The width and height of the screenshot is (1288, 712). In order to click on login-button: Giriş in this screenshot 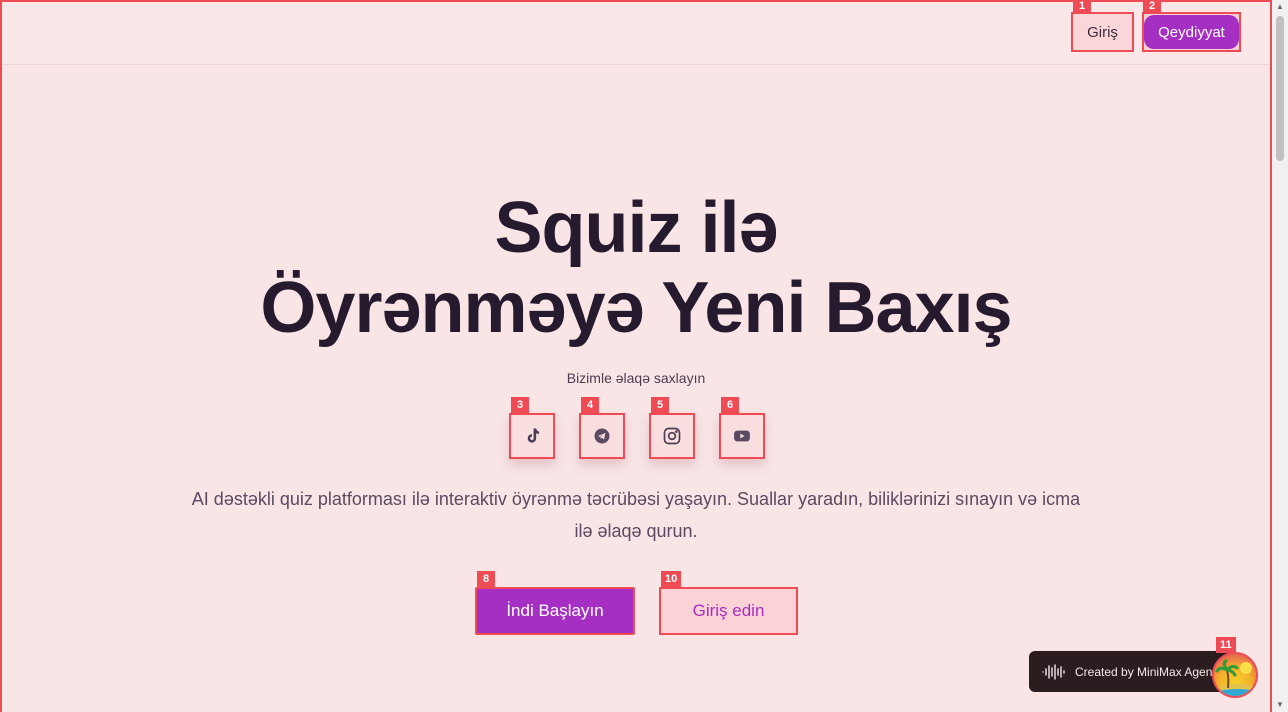, I will do `click(1102, 32)`.